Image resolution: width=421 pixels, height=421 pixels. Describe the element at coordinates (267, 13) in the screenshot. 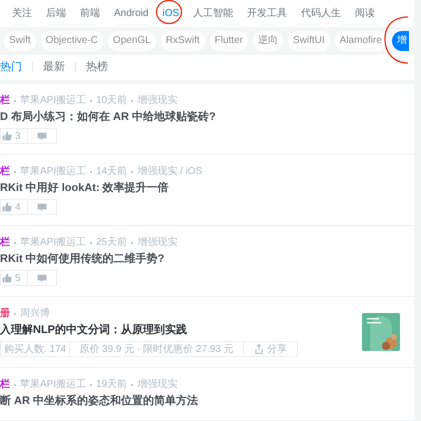

I see `nav-tab: 开发工具` at that location.